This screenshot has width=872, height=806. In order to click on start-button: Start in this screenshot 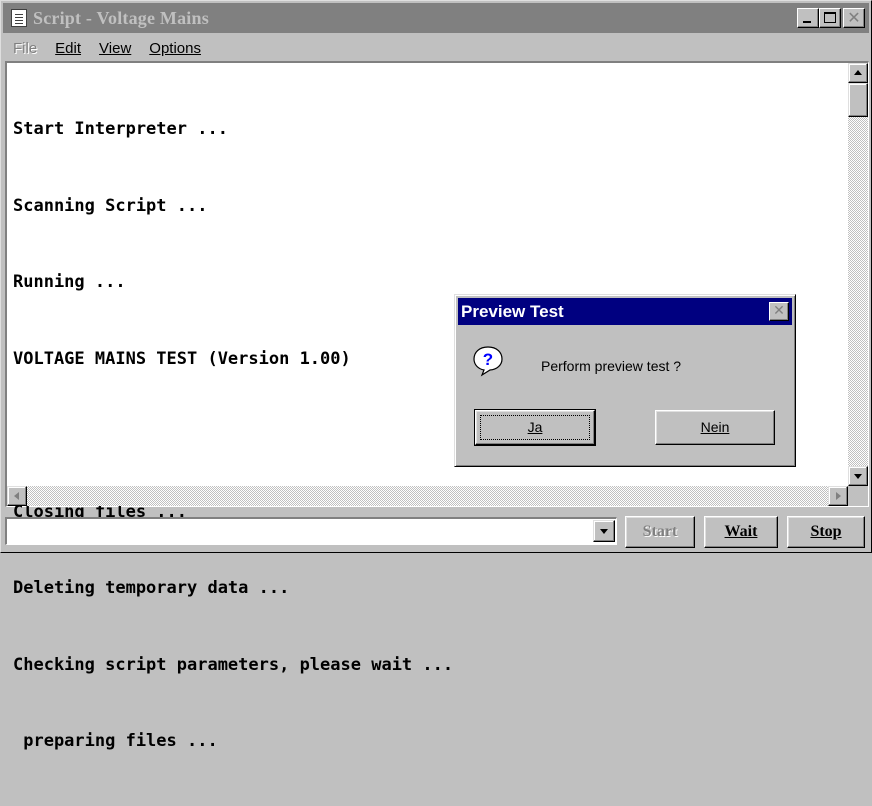, I will do `click(660, 532)`.